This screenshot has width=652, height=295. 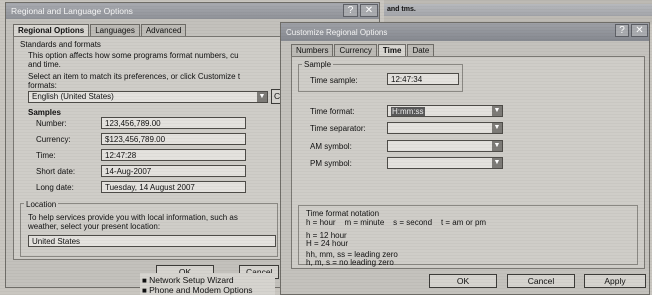 I want to click on sample-short-date-value: 14-Aug-2007, so click(x=173, y=171).